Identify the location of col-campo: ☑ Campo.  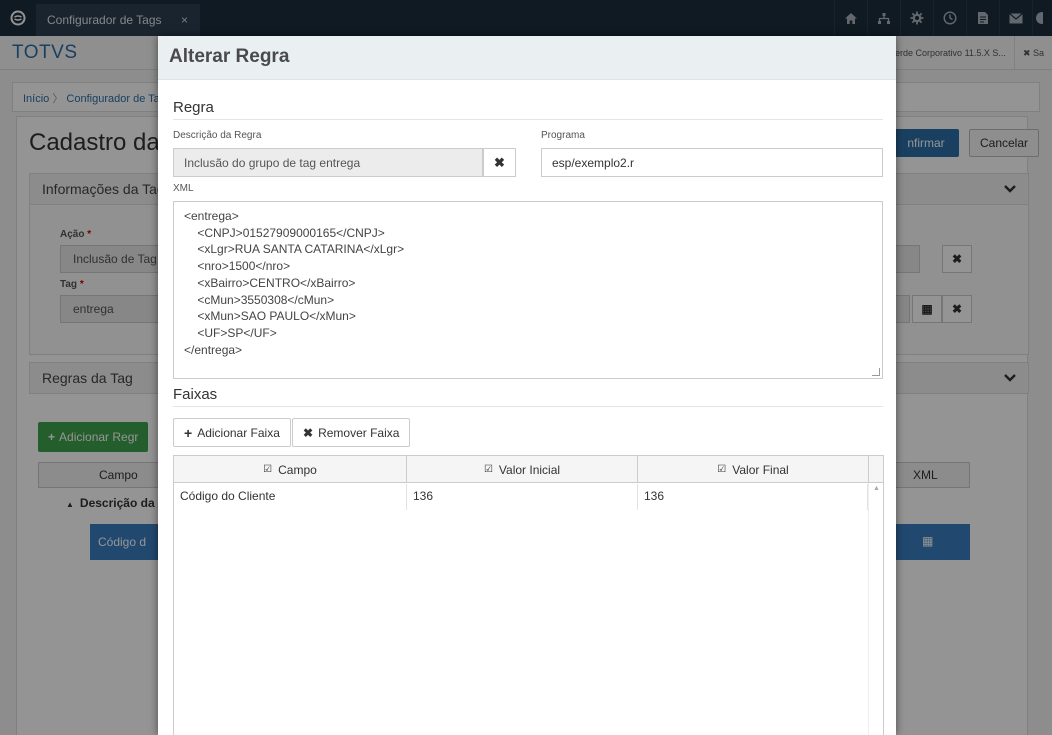
(290, 469).